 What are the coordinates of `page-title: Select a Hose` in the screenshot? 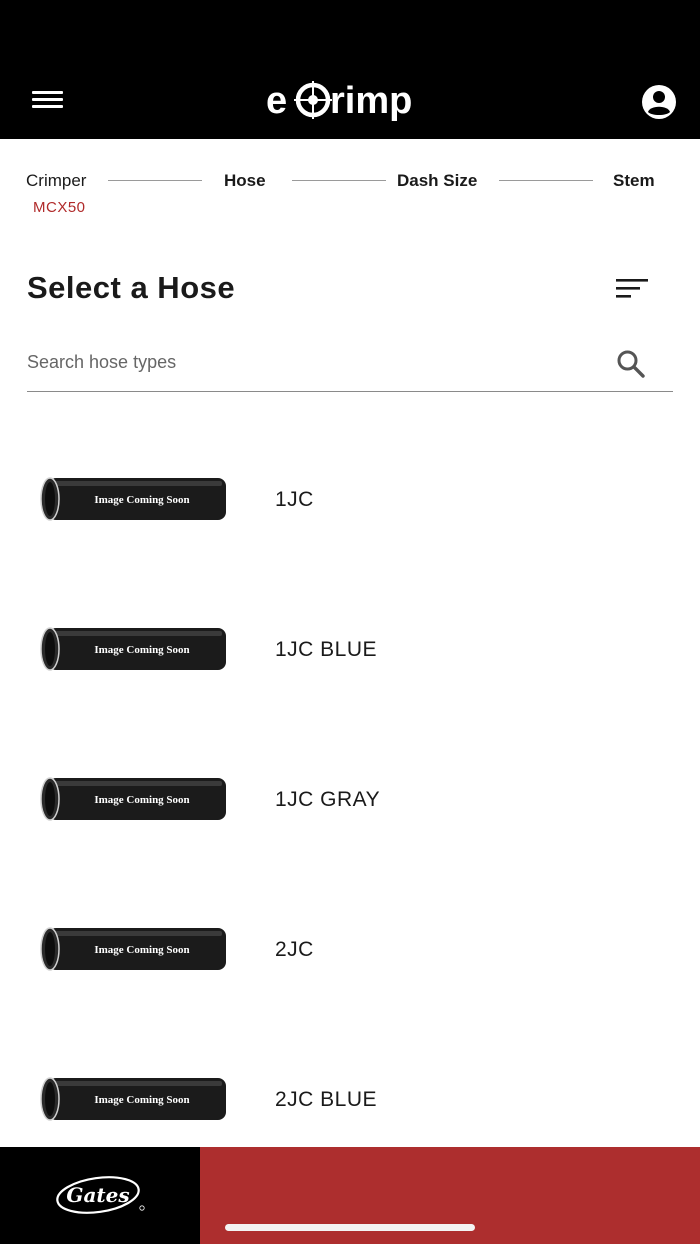 It's located at (131, 287).